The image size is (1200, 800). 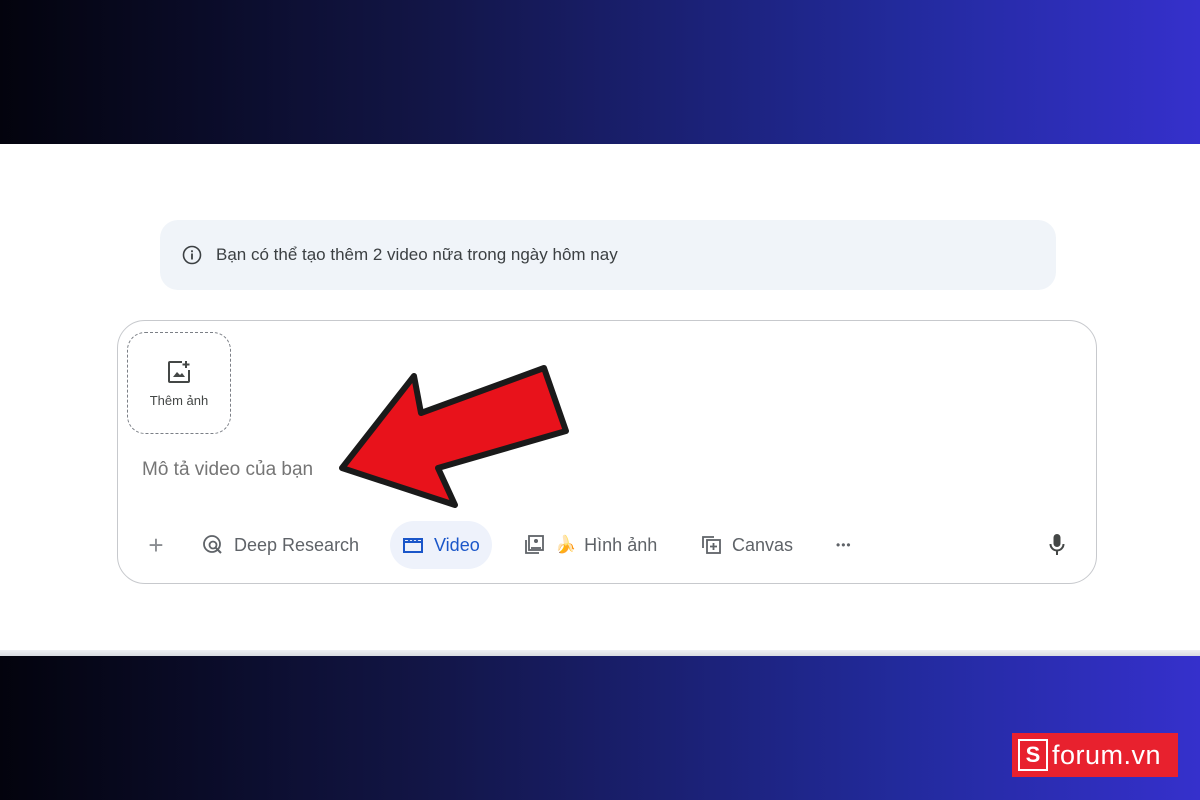 What do you see at coordinates (413, 545) in the screenshot?
I see `video-icon` at bounding box center [413, 545].